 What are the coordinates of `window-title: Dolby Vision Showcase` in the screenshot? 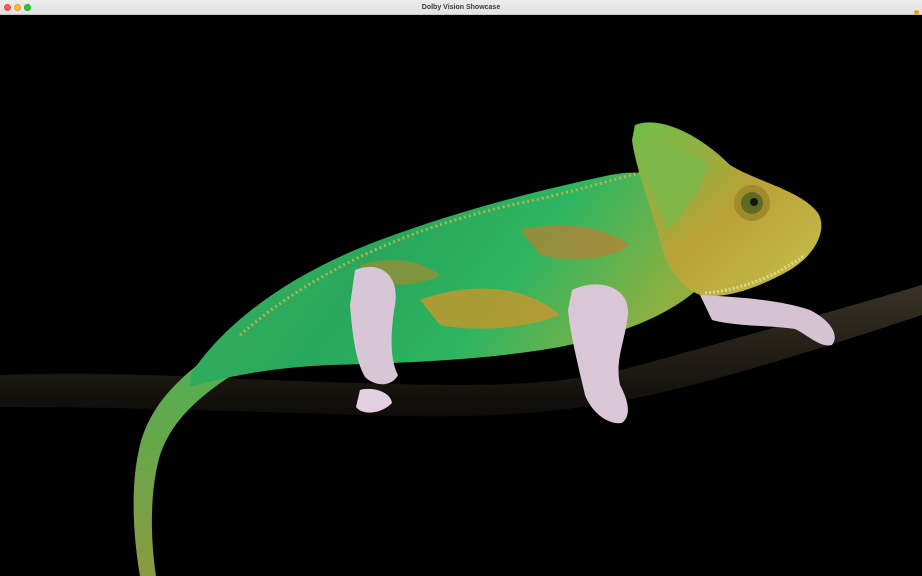 It's located at (461, 7).